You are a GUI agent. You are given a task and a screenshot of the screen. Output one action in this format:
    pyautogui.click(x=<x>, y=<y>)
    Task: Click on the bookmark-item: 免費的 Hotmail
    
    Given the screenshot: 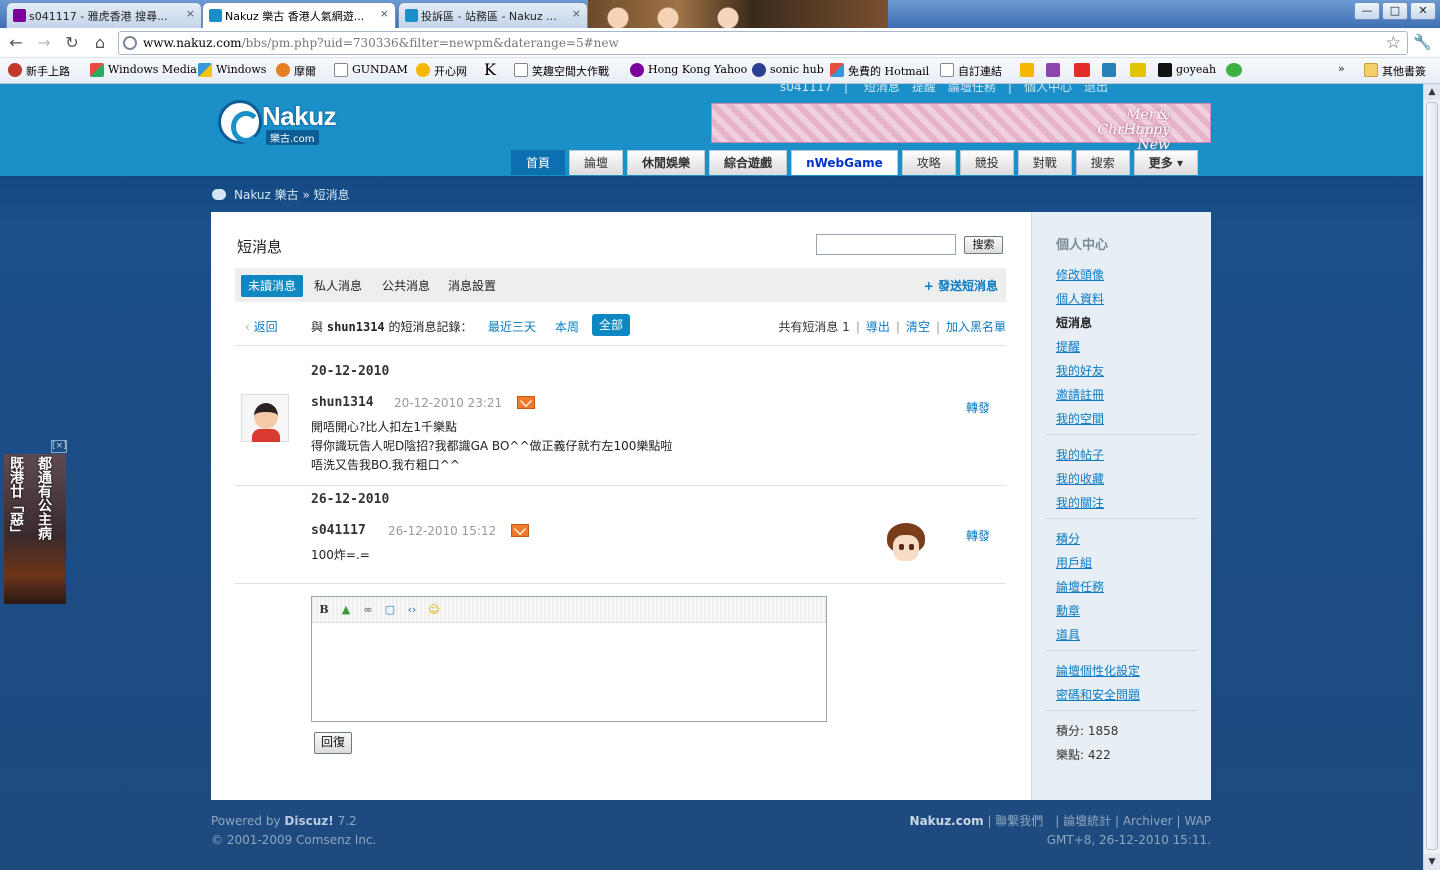 What is the action you would take?
    pyautogui.click(x=879, y=71)
    